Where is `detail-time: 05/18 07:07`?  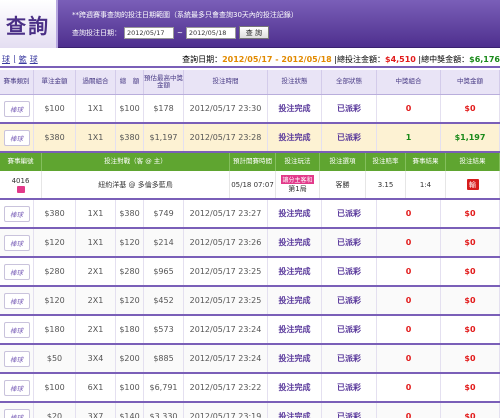
detail-time: 05/18 07:07 is located at coordinates (253, 184).